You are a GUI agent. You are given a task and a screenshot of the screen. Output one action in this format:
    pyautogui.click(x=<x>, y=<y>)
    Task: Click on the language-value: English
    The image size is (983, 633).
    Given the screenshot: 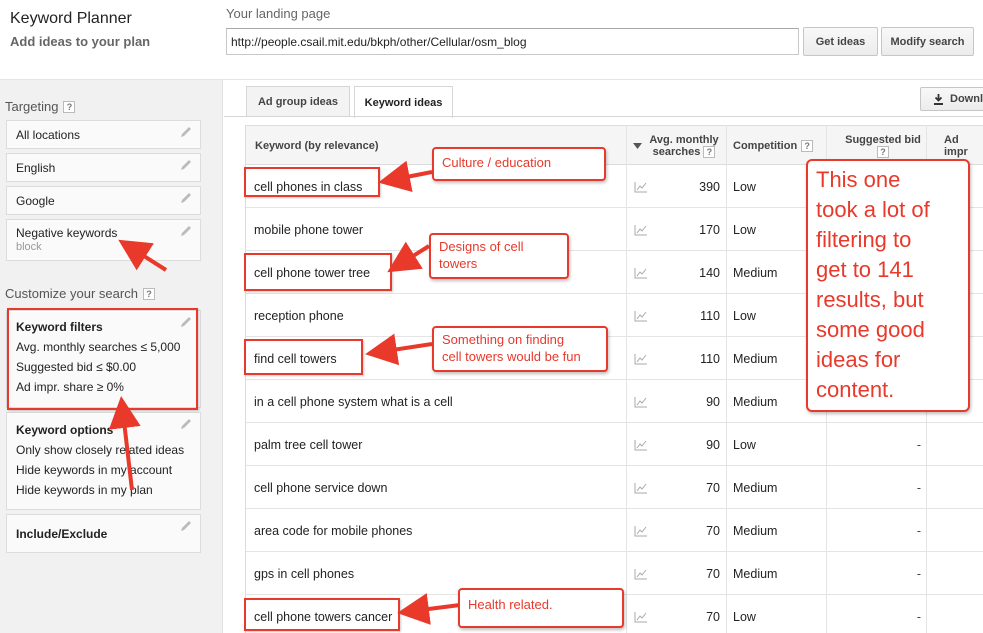 What is the action you would take?
    pyautogui.click(x=36, y=168)
    